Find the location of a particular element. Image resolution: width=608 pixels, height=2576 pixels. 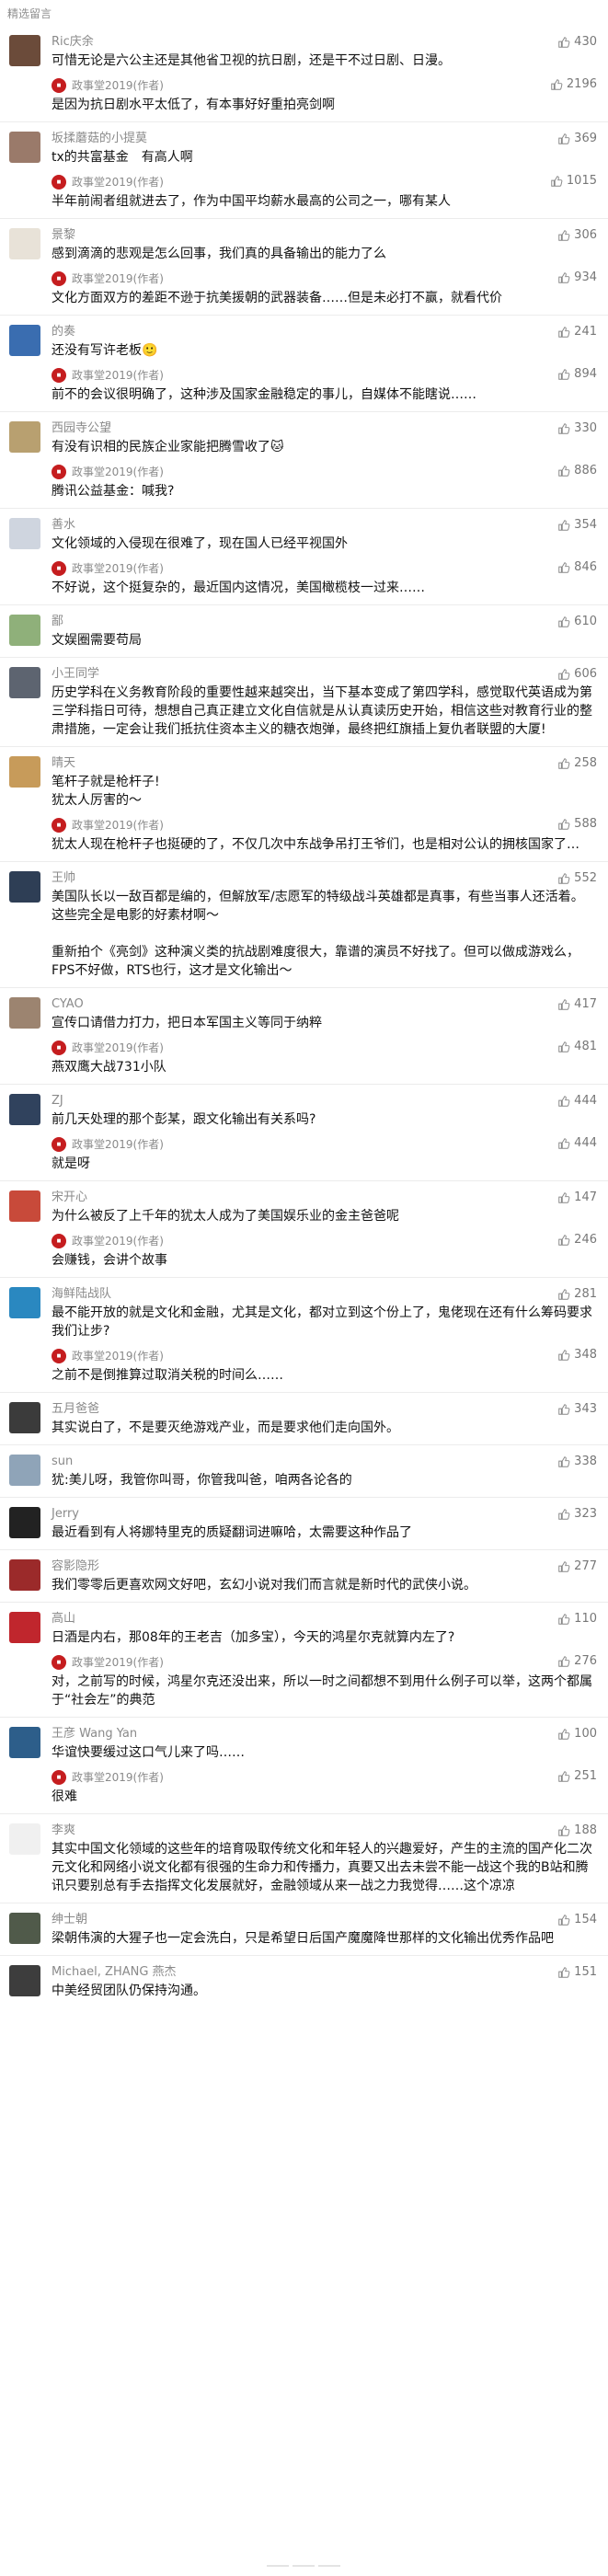

reply-like-button: 276 is located at coordinates (577, 1661).